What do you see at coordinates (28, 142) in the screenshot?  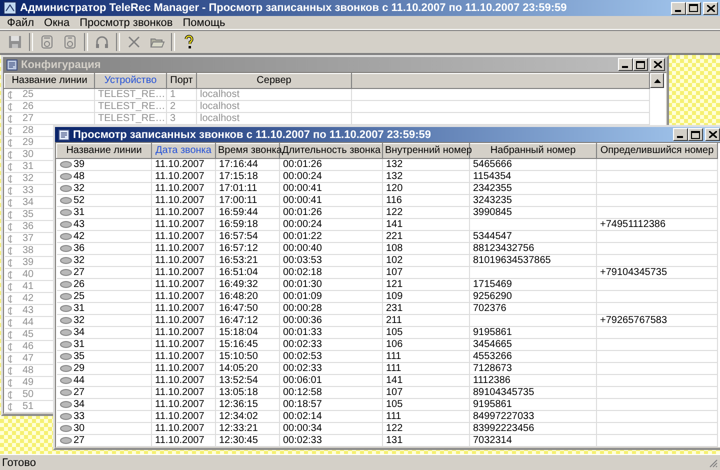 I see `line-name-cell-text: 29` at bounding box center [28, 142].